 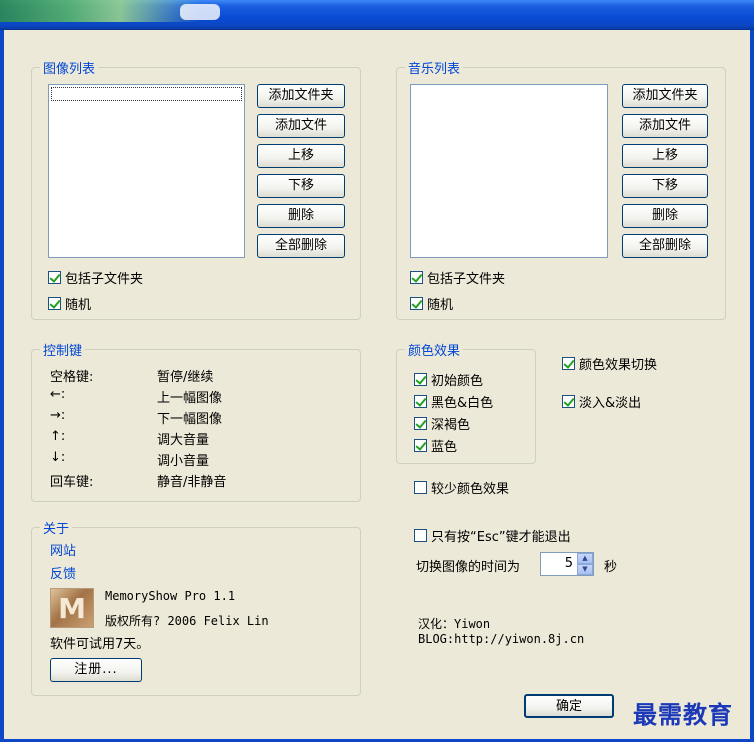 What do you see at coordinates (585, 569) in the screenshot?
I see `spinner-down-icon: ▼` at bounding box center [585, 569].